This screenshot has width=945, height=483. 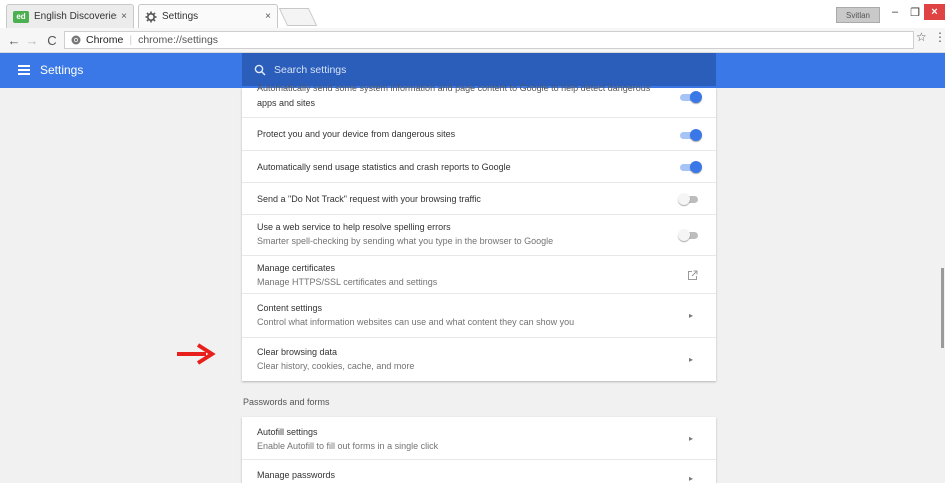 I want to click on tab-settings: Settings ×, so click(x=208, y=16).